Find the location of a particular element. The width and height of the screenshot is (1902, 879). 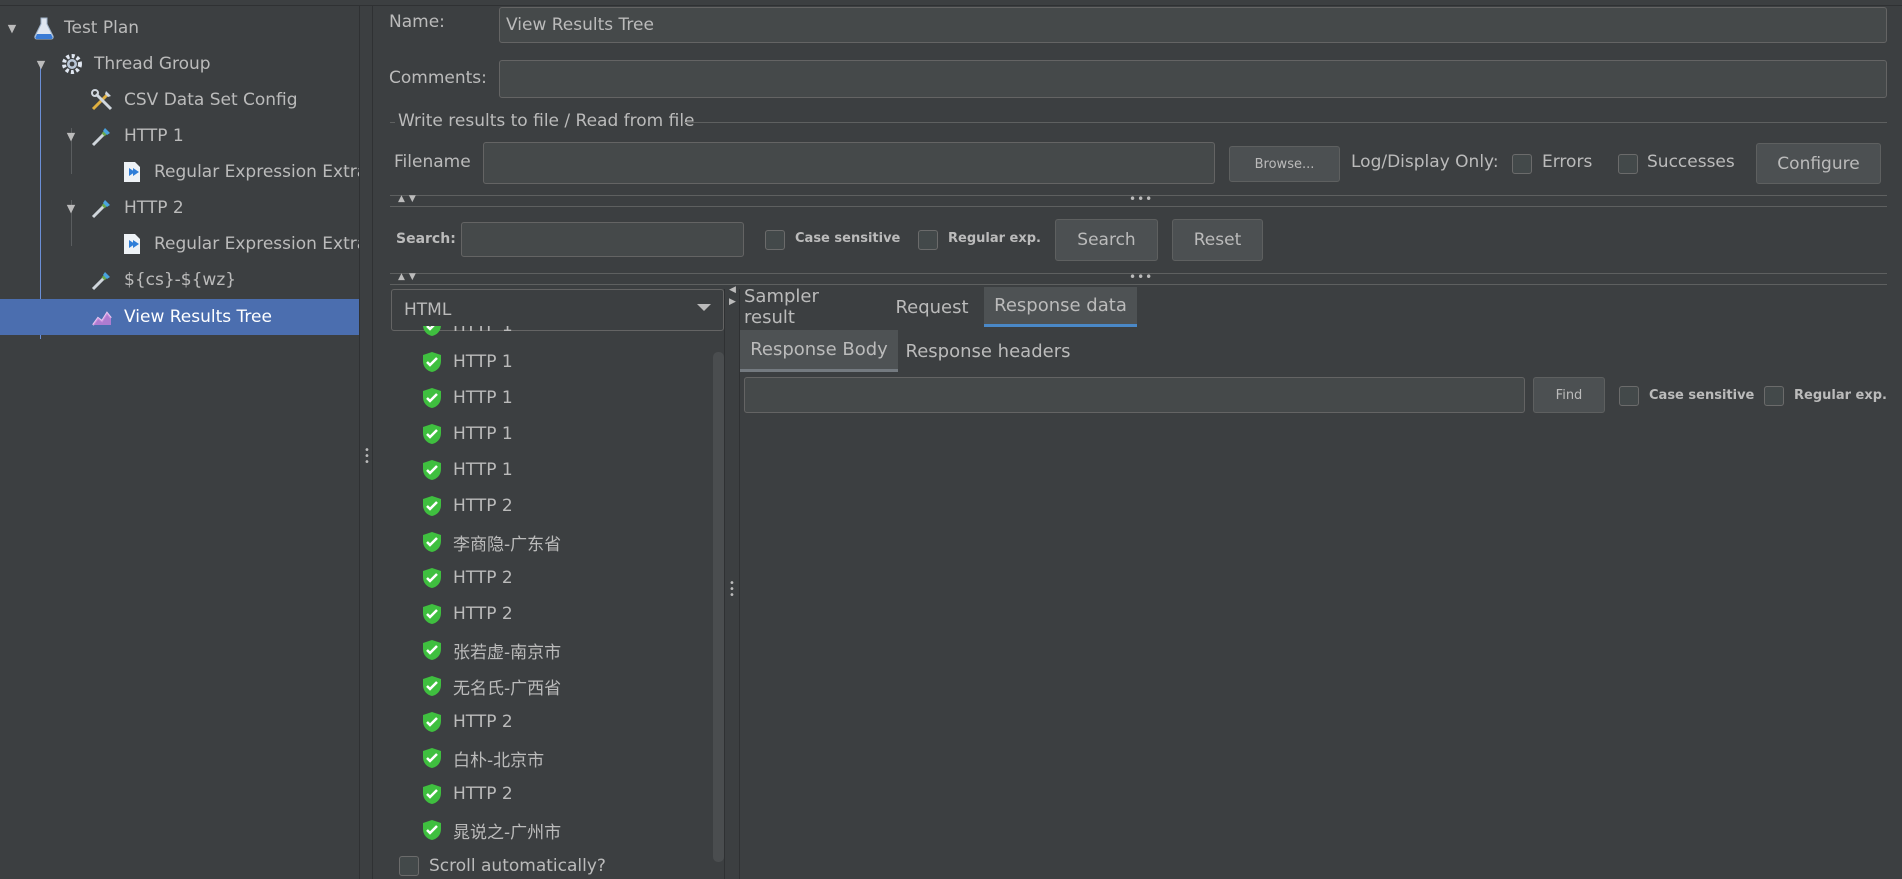

tree-item-label: View Results Tree is located at coordinates (198, 317).